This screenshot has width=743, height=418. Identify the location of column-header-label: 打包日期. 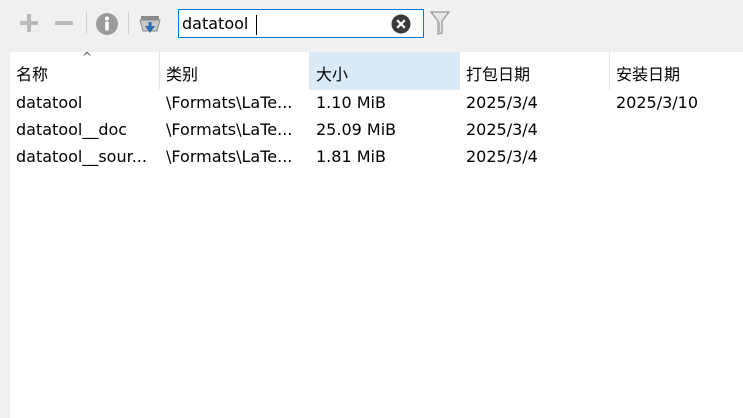
(498, 74).